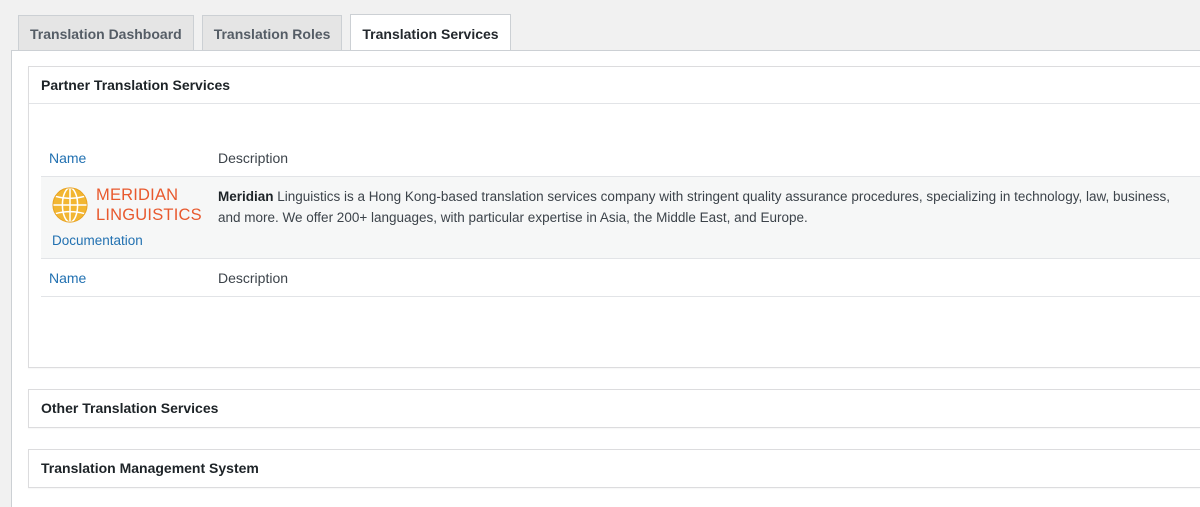 Image resolution: width=1200 pixels, height=507 pixels. What do you see at coordinates (614, 85) in the screenshot?
I see `partner-services-header: Partner Translation Services` at bounding box center [614, 85].